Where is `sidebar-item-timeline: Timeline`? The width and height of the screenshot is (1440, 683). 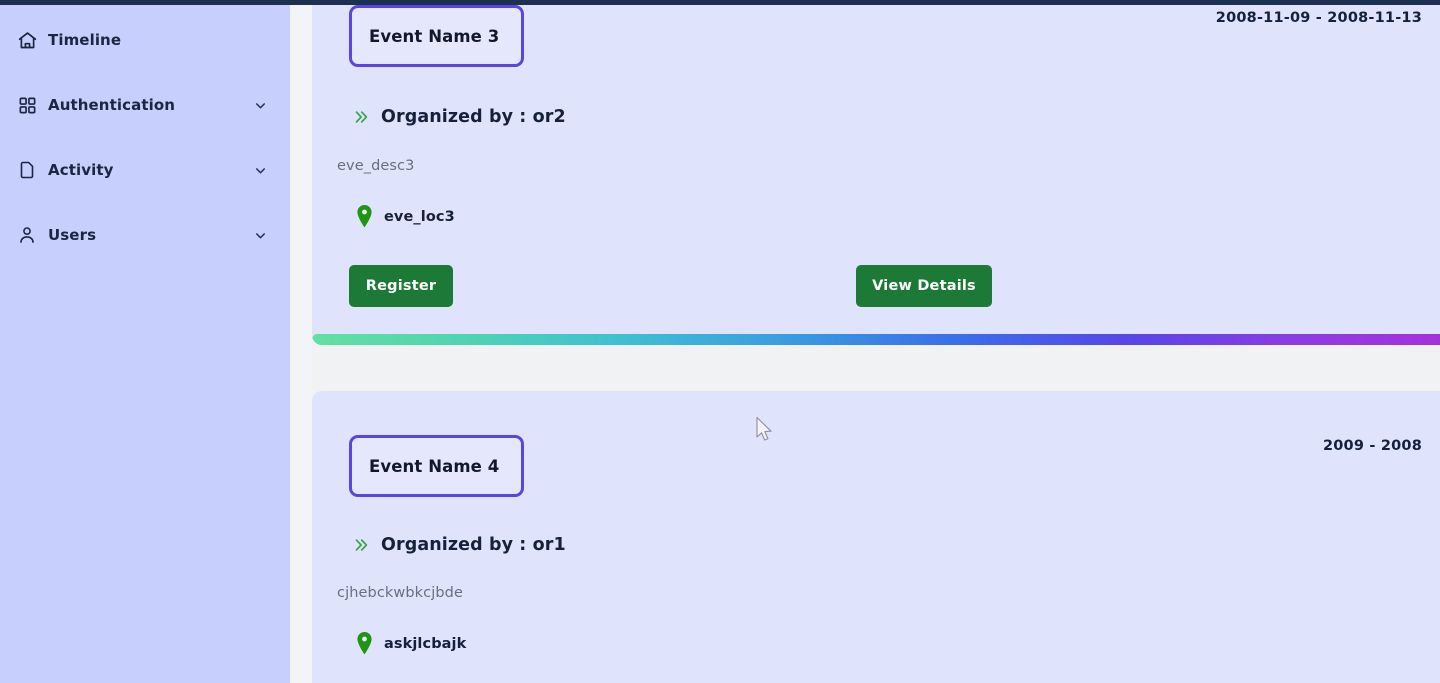 sidebar-item-timeline: Timeline is located at coordinates (145, 40).